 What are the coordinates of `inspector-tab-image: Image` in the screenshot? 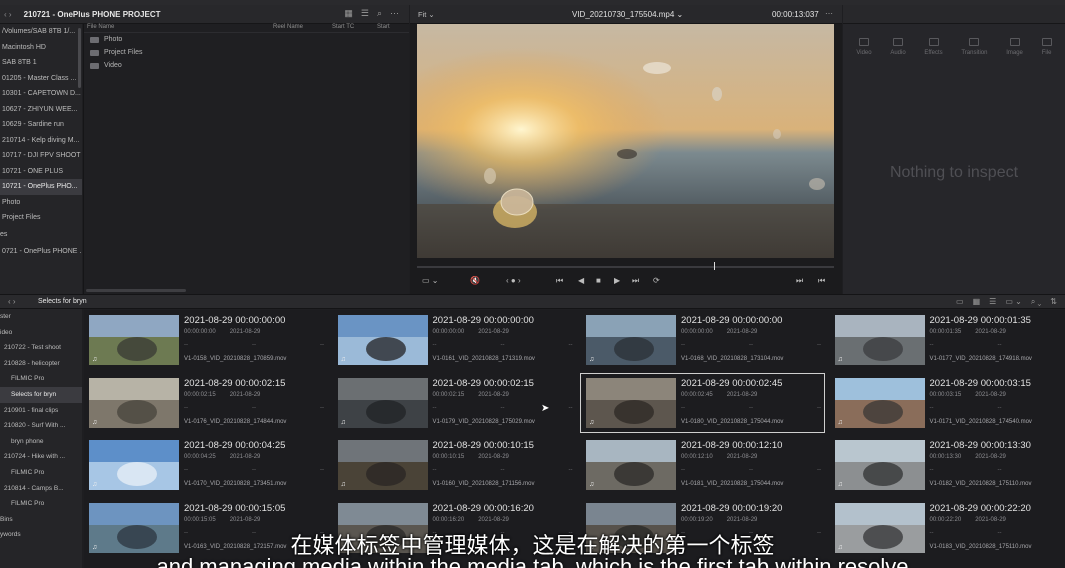 It's located at (1014, 47).